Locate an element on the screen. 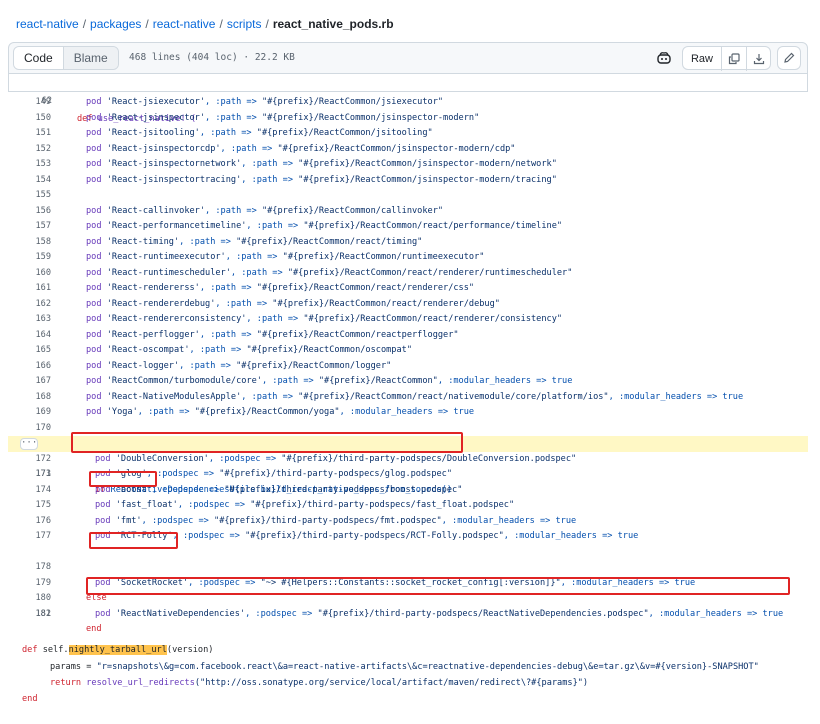 This screenshot has width=820, height=724. line-number: 162 is located at coordinates (29, 305).